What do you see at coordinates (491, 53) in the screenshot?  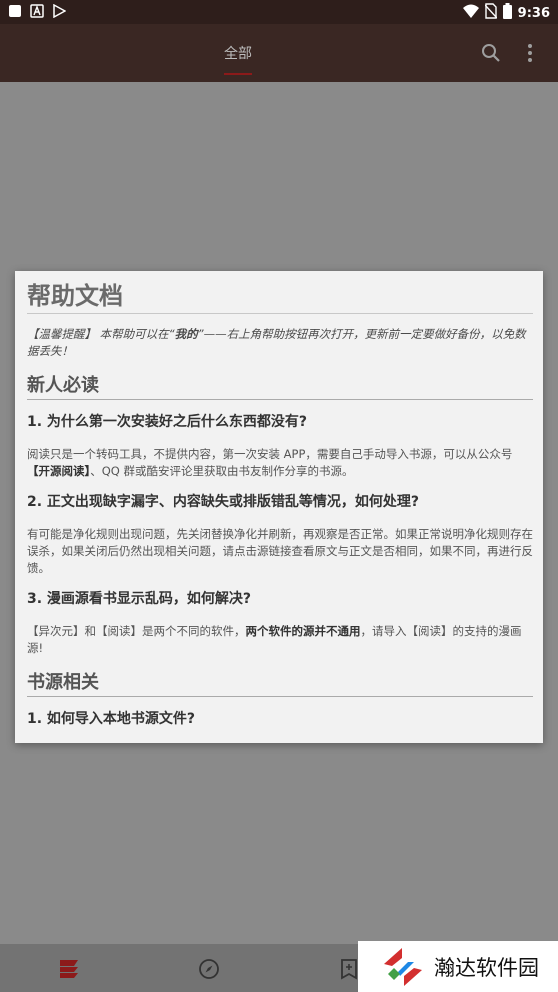 I see `search-icon` at bounding box center [491, 53].